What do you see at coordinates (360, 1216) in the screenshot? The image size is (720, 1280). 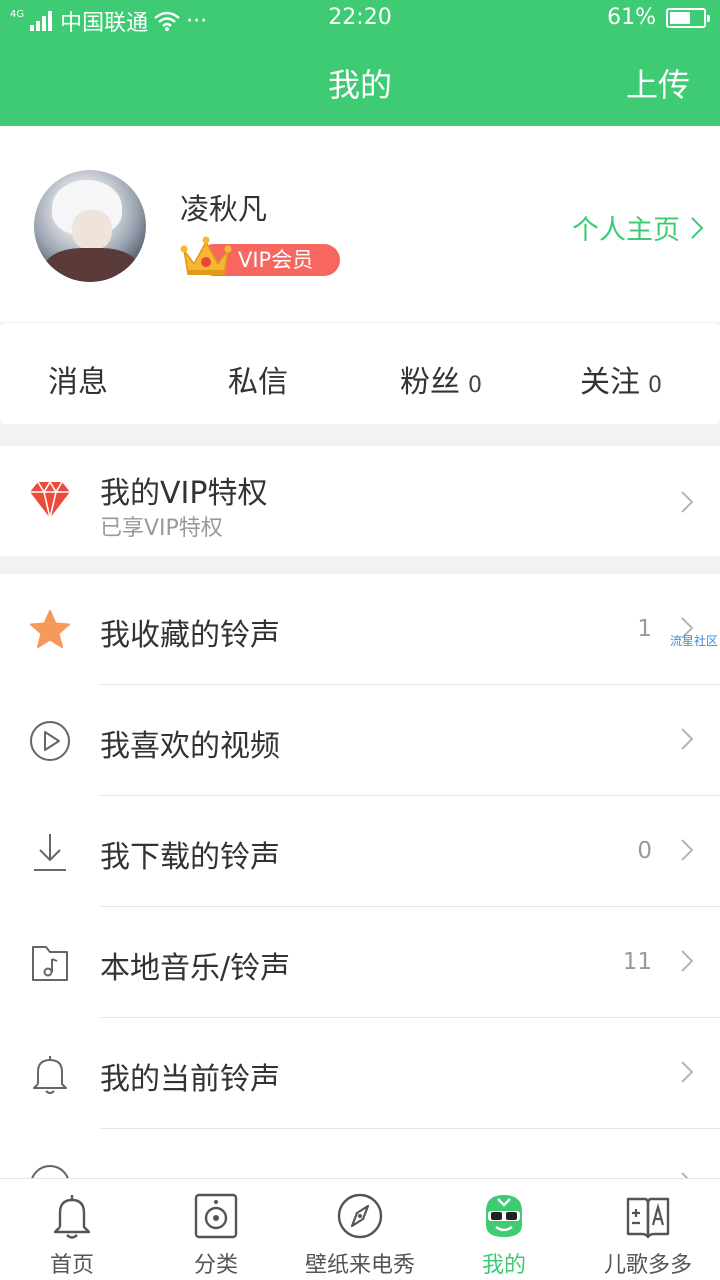 I see `compass-icon` at bounding box center [360, 1216].